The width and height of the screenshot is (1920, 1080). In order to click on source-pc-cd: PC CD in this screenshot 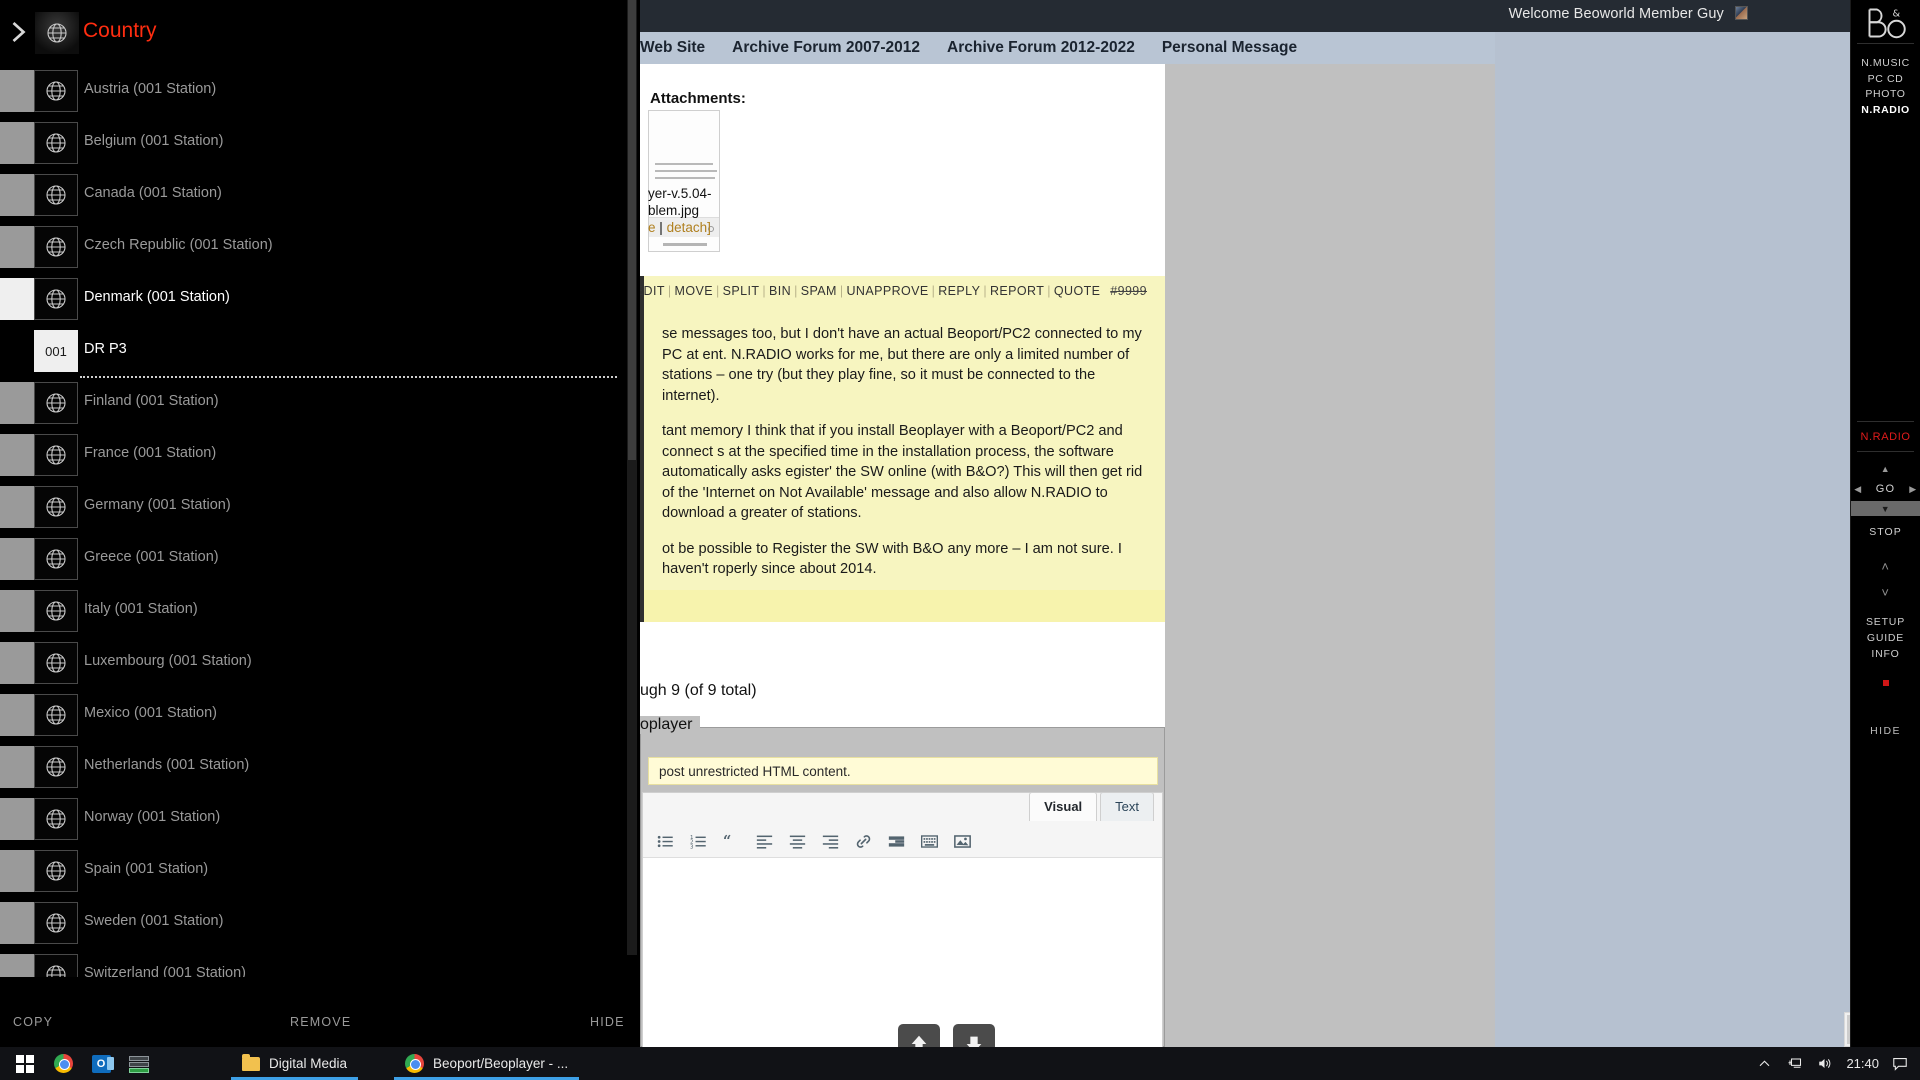, I will do `click(1885, 80)`.